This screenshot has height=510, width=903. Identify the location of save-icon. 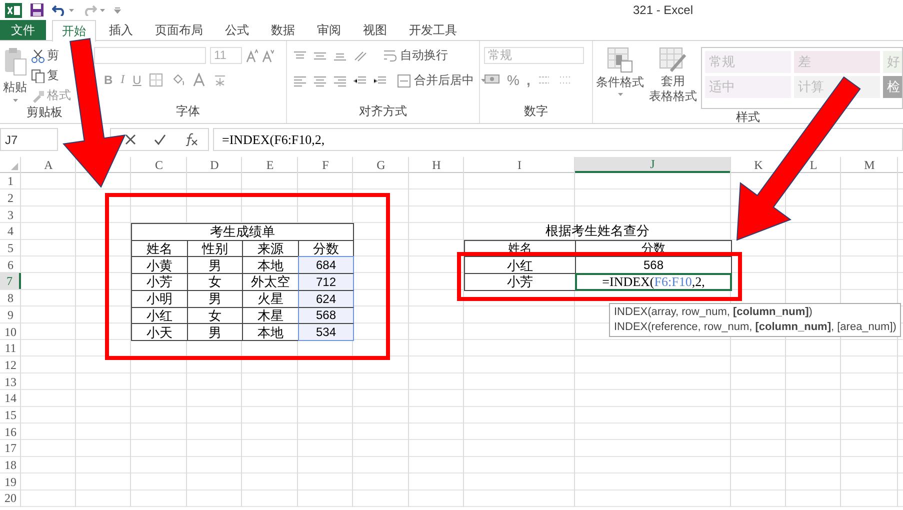
(37, 10).